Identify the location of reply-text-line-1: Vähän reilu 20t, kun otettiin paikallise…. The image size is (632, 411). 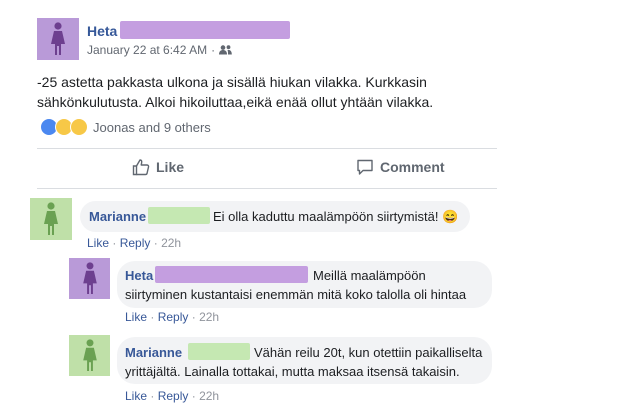
(368, 352).